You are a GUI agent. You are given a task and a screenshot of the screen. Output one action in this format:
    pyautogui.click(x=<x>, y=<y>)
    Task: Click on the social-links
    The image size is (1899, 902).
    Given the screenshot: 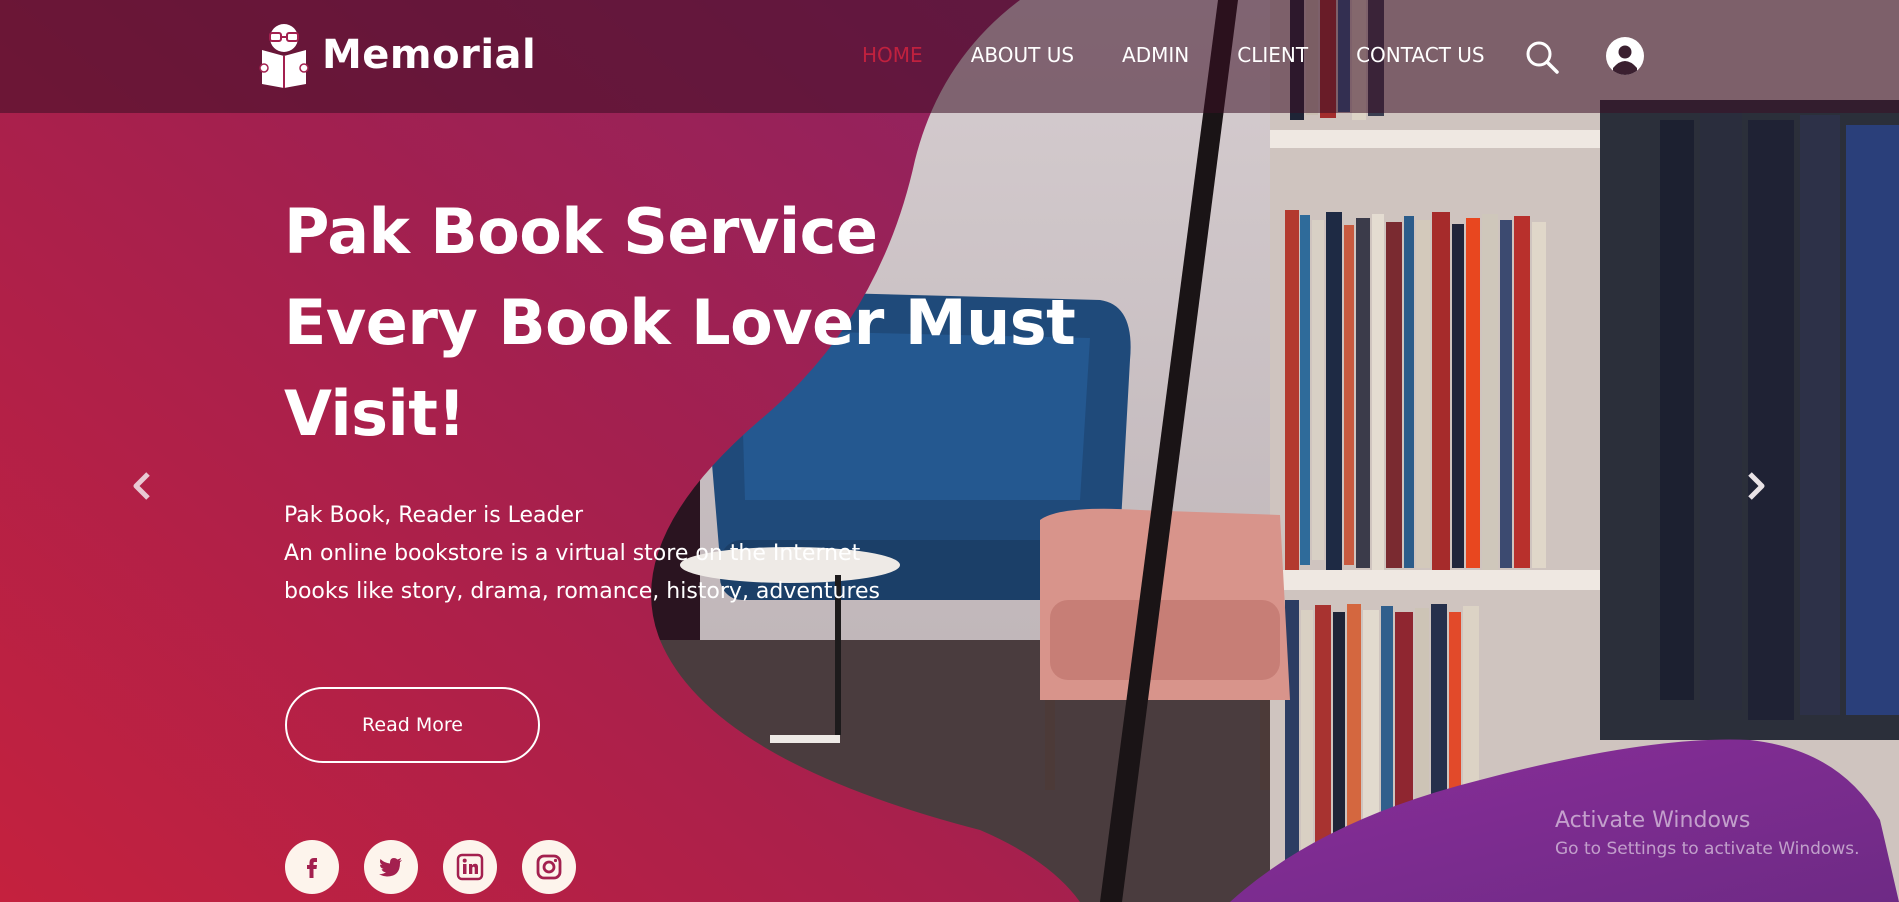 What is the action you would take?
    pyautogui.click(x=430, y=867)
    